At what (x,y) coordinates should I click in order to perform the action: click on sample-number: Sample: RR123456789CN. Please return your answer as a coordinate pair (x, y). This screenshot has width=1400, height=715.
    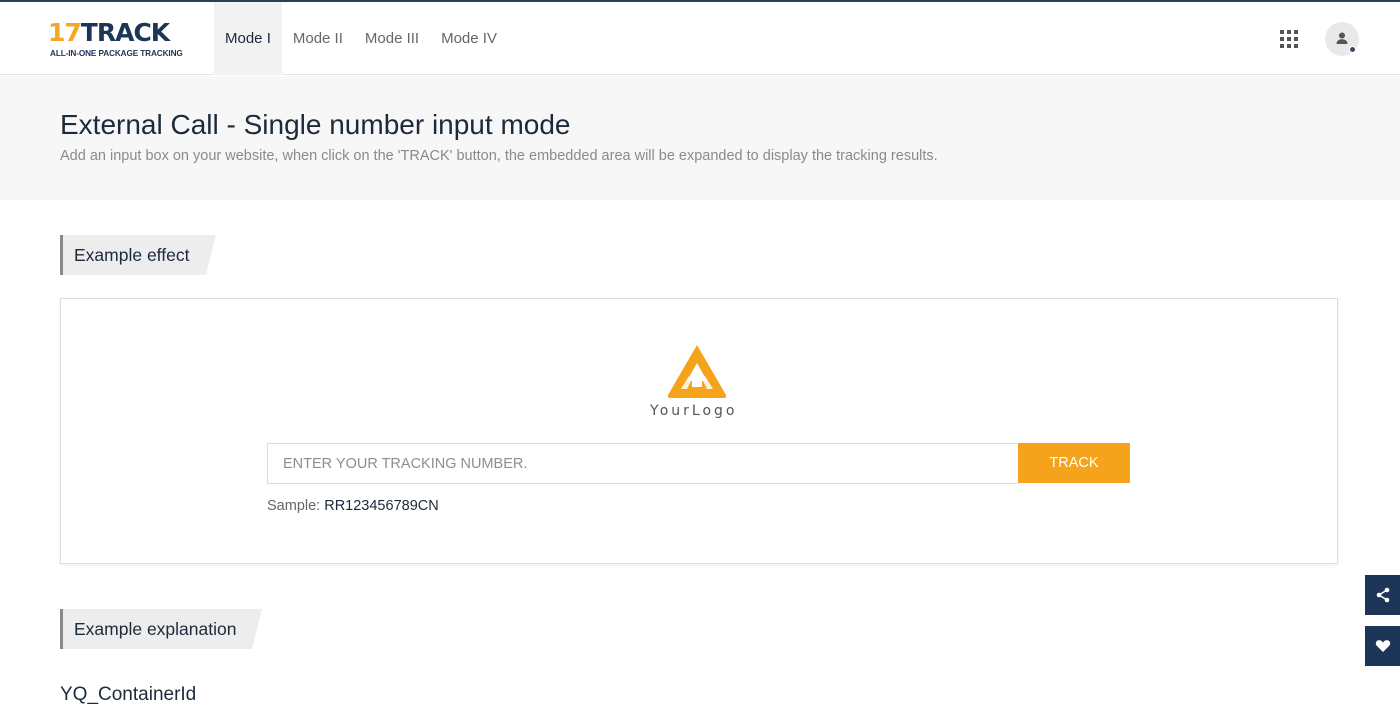
    Looking at the image, I should click on (353, 506).